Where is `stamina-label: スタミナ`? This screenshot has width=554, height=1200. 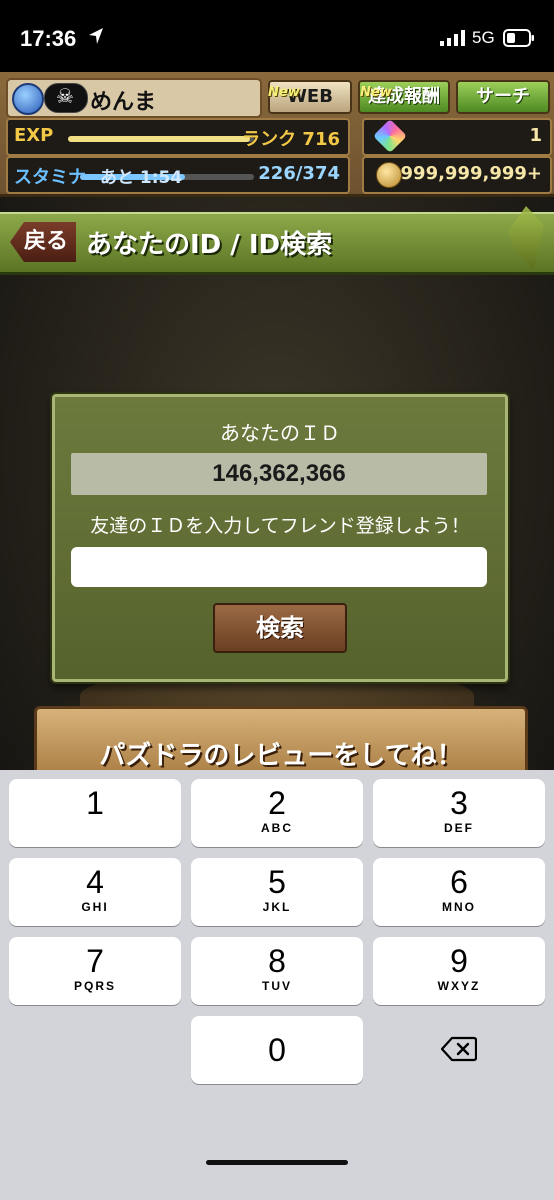
stamina-label: スタミナ is located at coordinates (50, 177).